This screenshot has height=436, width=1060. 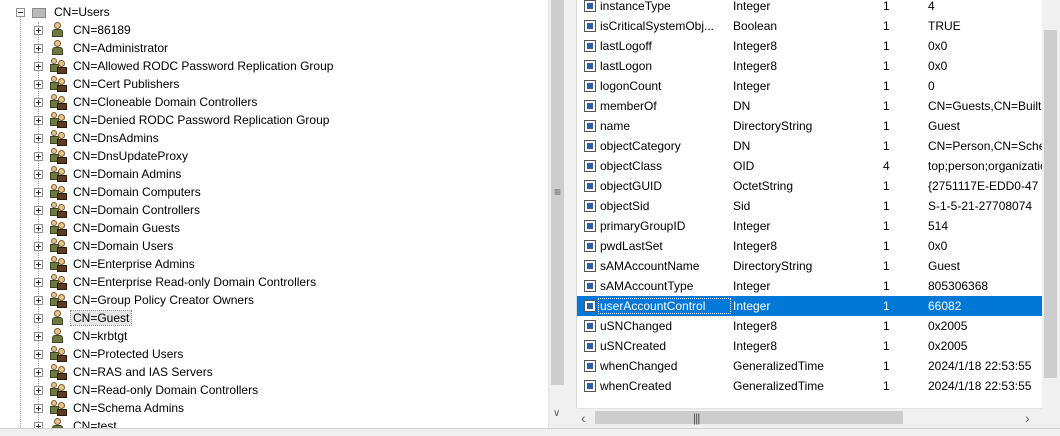 What do you see at coordinates (810, 306) in the screenshot?
I see `property-row: userAccountControl Integer 1 66082` at bounding box center [810, 306].